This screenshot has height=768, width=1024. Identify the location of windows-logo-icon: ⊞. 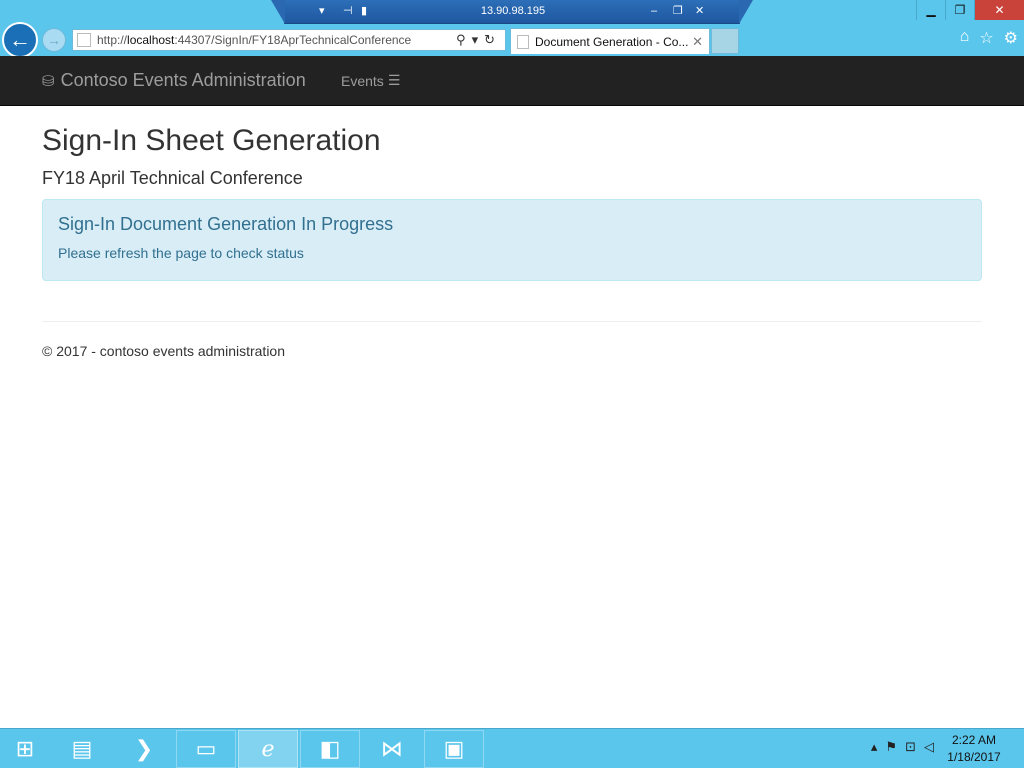
(25, 748).